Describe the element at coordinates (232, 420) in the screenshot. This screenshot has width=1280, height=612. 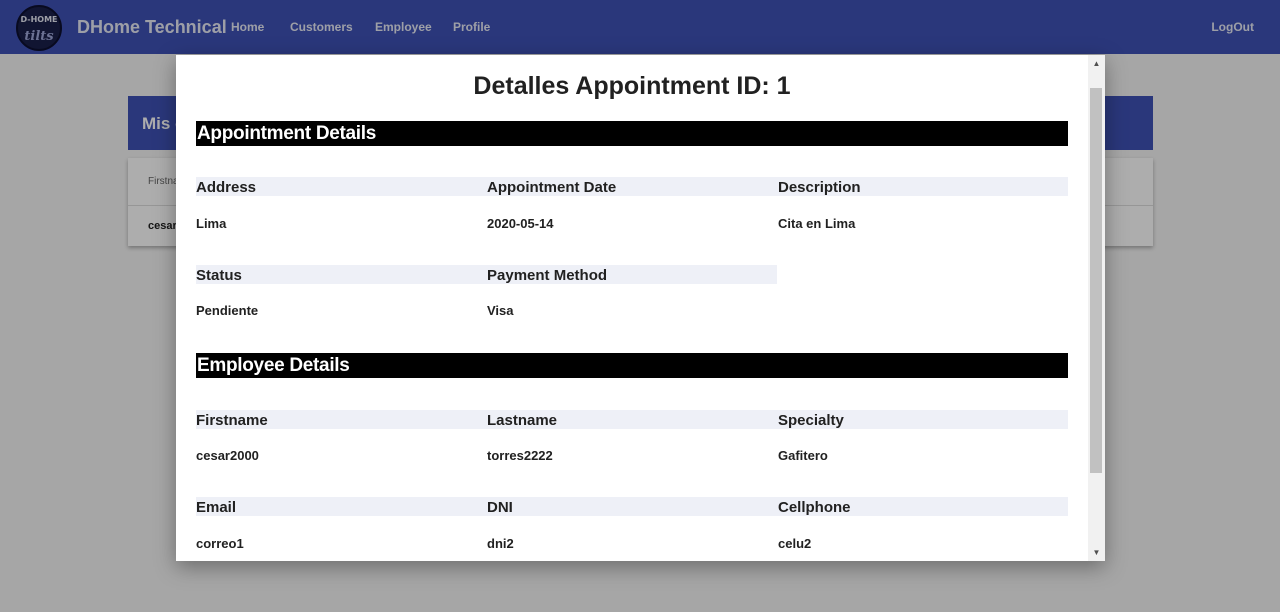
I see `firstname-label: Firstname` at that location.